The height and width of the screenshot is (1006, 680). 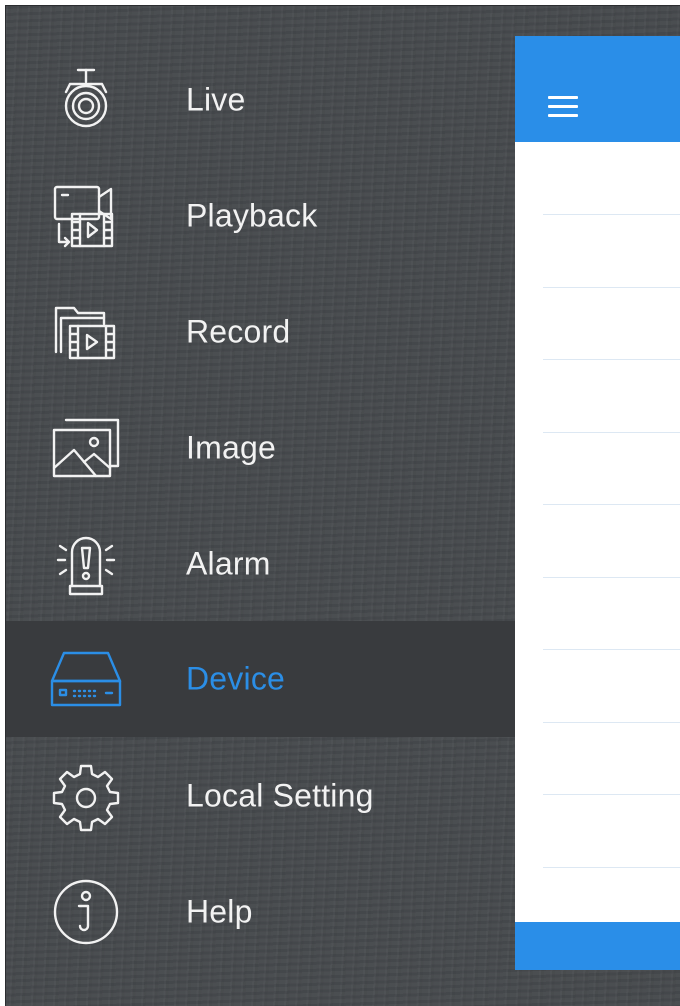 I want to click on record-folder-icon, so click(x=86, y=332).